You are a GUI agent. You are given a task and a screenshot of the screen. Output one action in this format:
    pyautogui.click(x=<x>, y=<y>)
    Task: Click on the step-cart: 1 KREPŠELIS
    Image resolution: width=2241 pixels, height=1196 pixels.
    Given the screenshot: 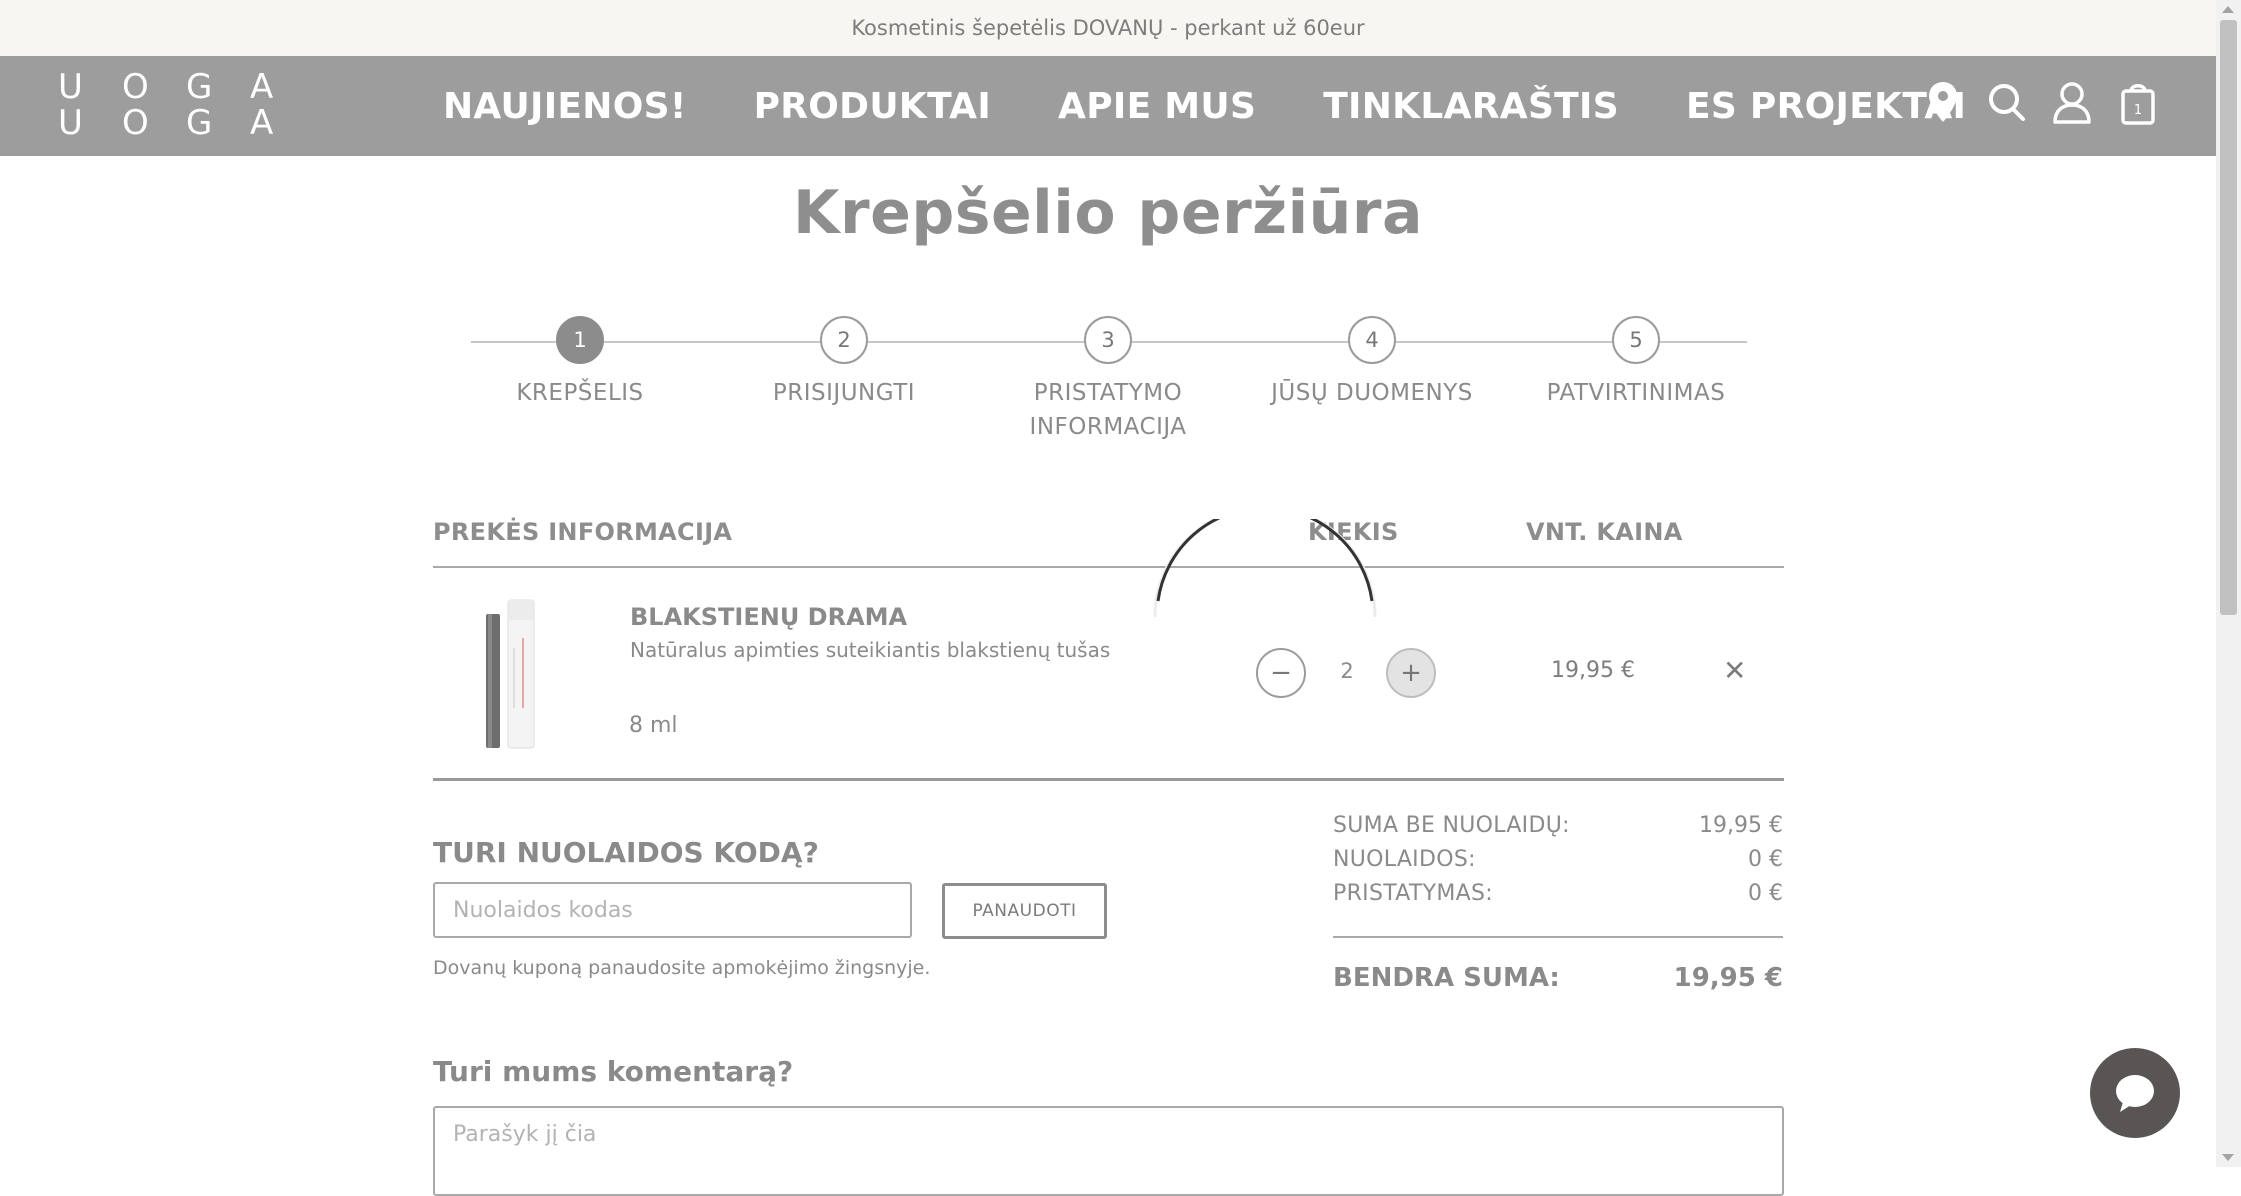 What is the action you would take?
    pyautogui.click(x=580, y=363)
    